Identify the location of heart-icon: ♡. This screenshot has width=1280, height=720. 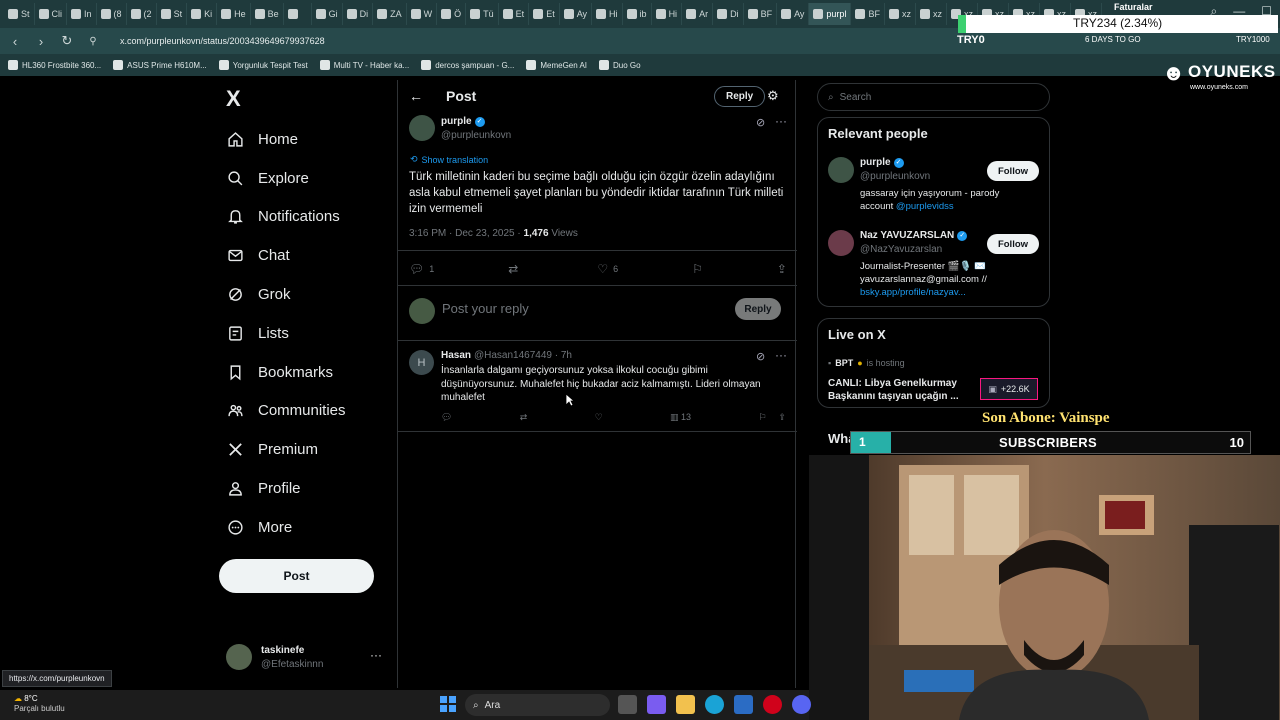
(599, 417).